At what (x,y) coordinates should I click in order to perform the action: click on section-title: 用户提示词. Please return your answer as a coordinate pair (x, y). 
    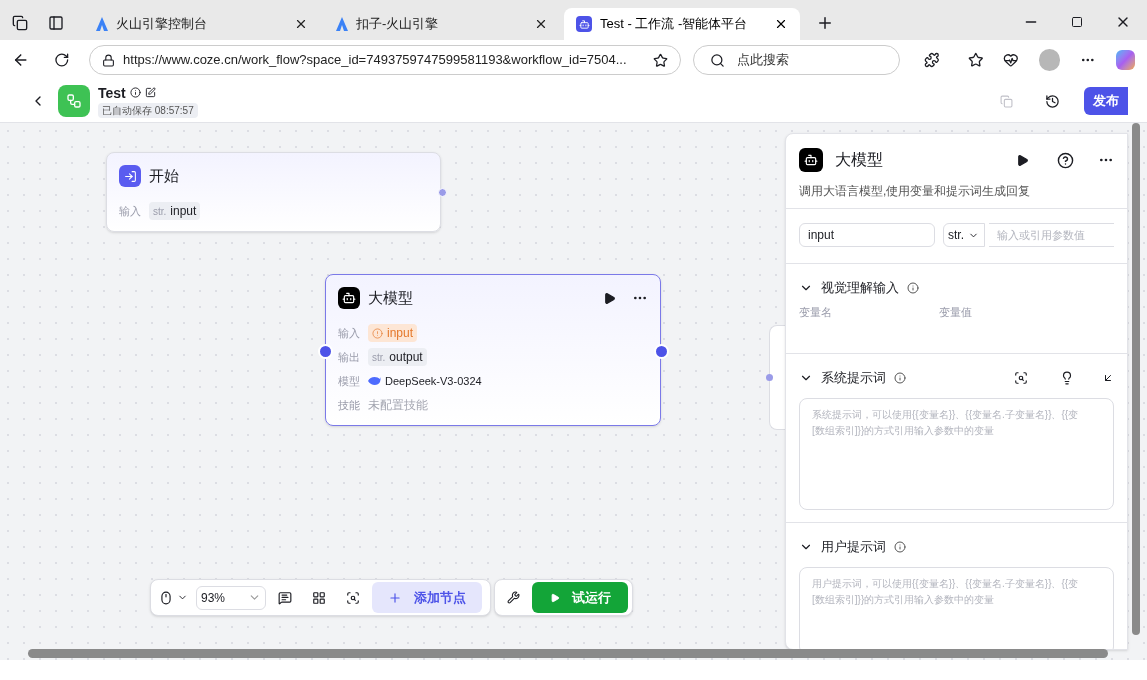
    Looking at the image, I should click on (853, 546).